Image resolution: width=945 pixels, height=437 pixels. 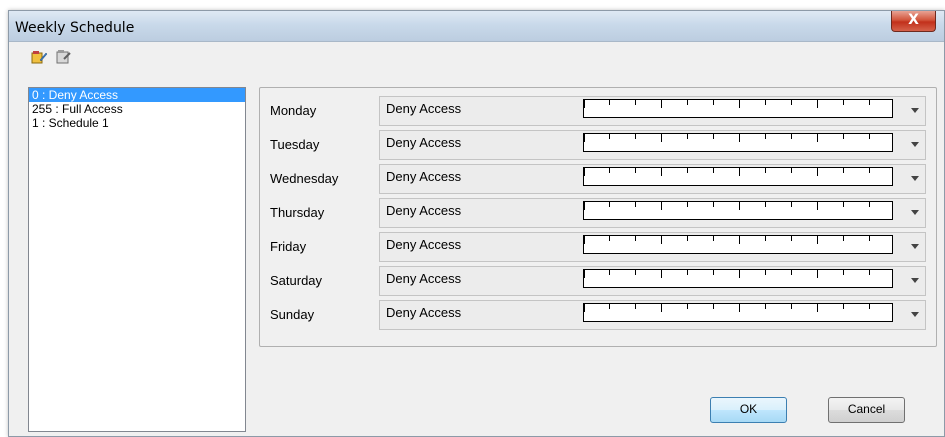 What do you see at coordinates (296, 280) in the screenshot?
I see `day-label: Saturday` at bounding box center [296, 280].